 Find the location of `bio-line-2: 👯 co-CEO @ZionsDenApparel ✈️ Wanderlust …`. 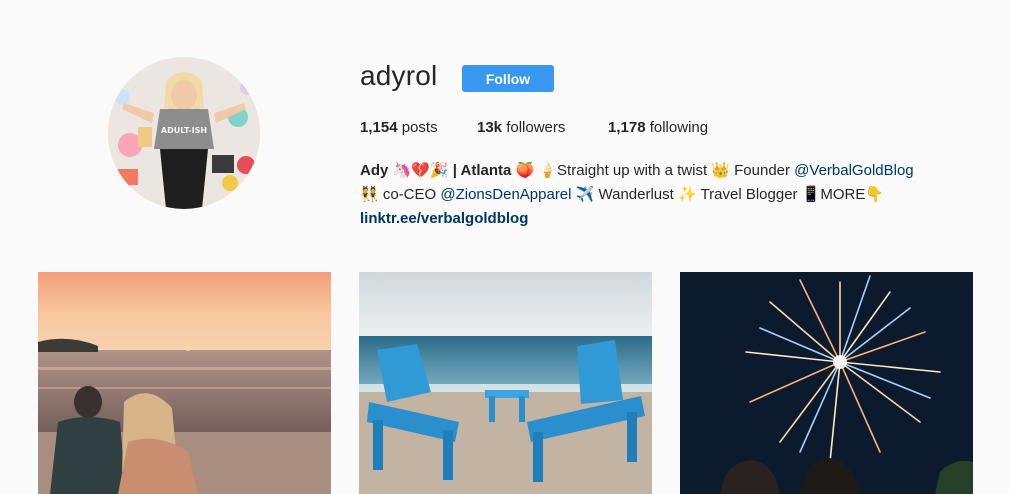

bio-line-2: 👯 co-CEO @ZionsDenApparel ✈️ Wanderlust … is located at coordinates (670, 195).